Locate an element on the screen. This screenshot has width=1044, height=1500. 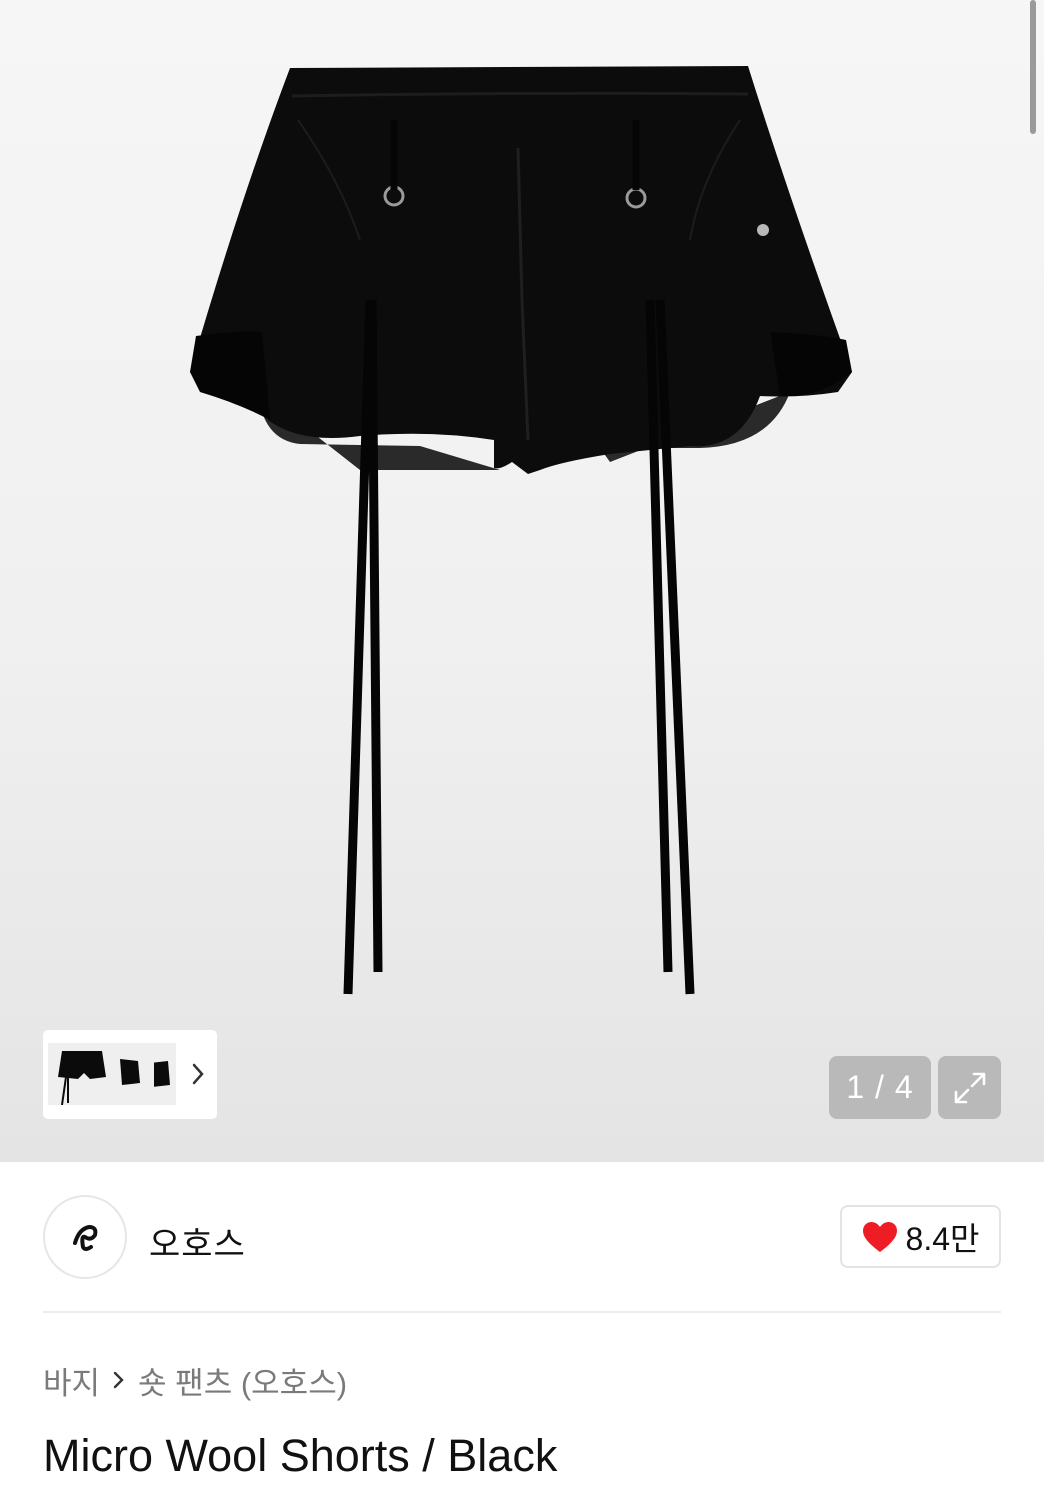
brand-logo is located at coordinates (85, 1237).